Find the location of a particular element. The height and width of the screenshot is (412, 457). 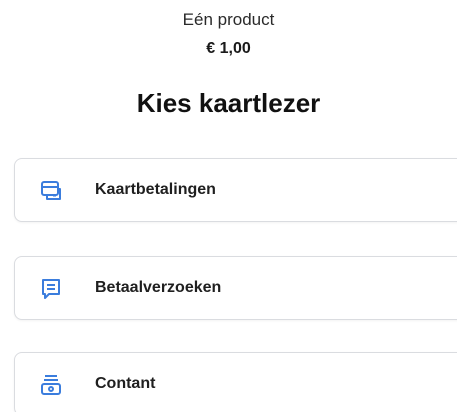

option-label: Contant is located at coordinates (125, 383).